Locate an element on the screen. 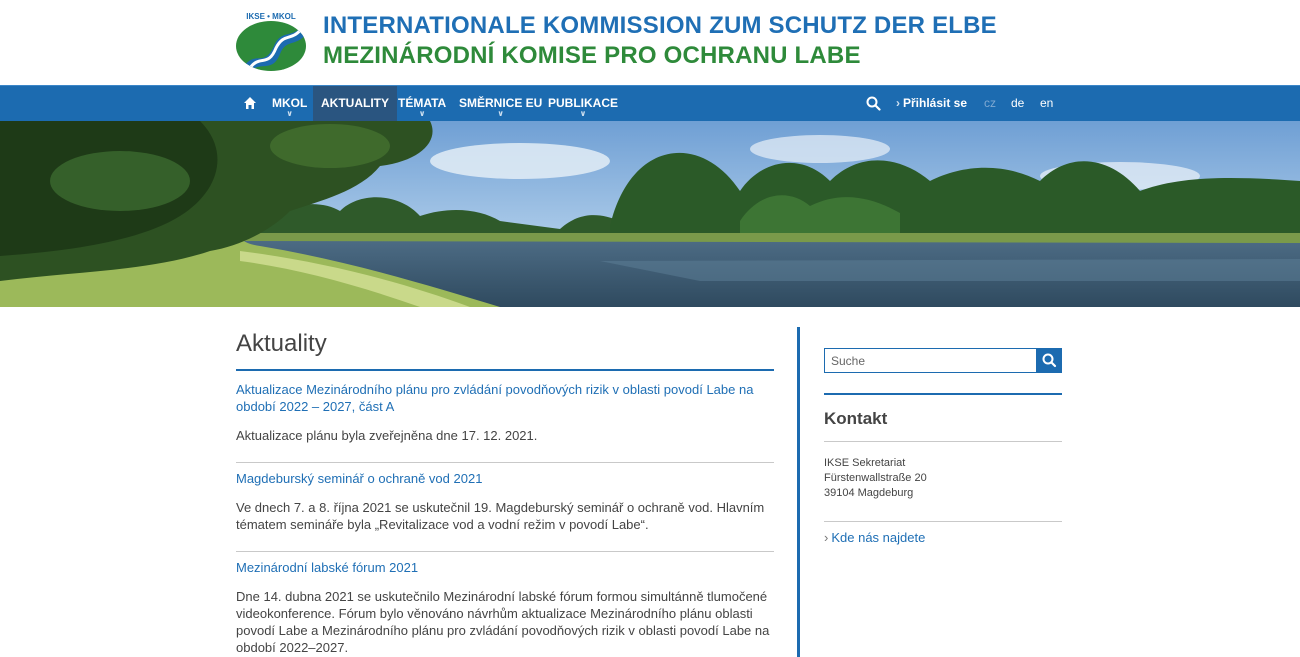 The image size is (1300, 657). nav-item-label: TÉMATA is located at coordinates (422, 103).